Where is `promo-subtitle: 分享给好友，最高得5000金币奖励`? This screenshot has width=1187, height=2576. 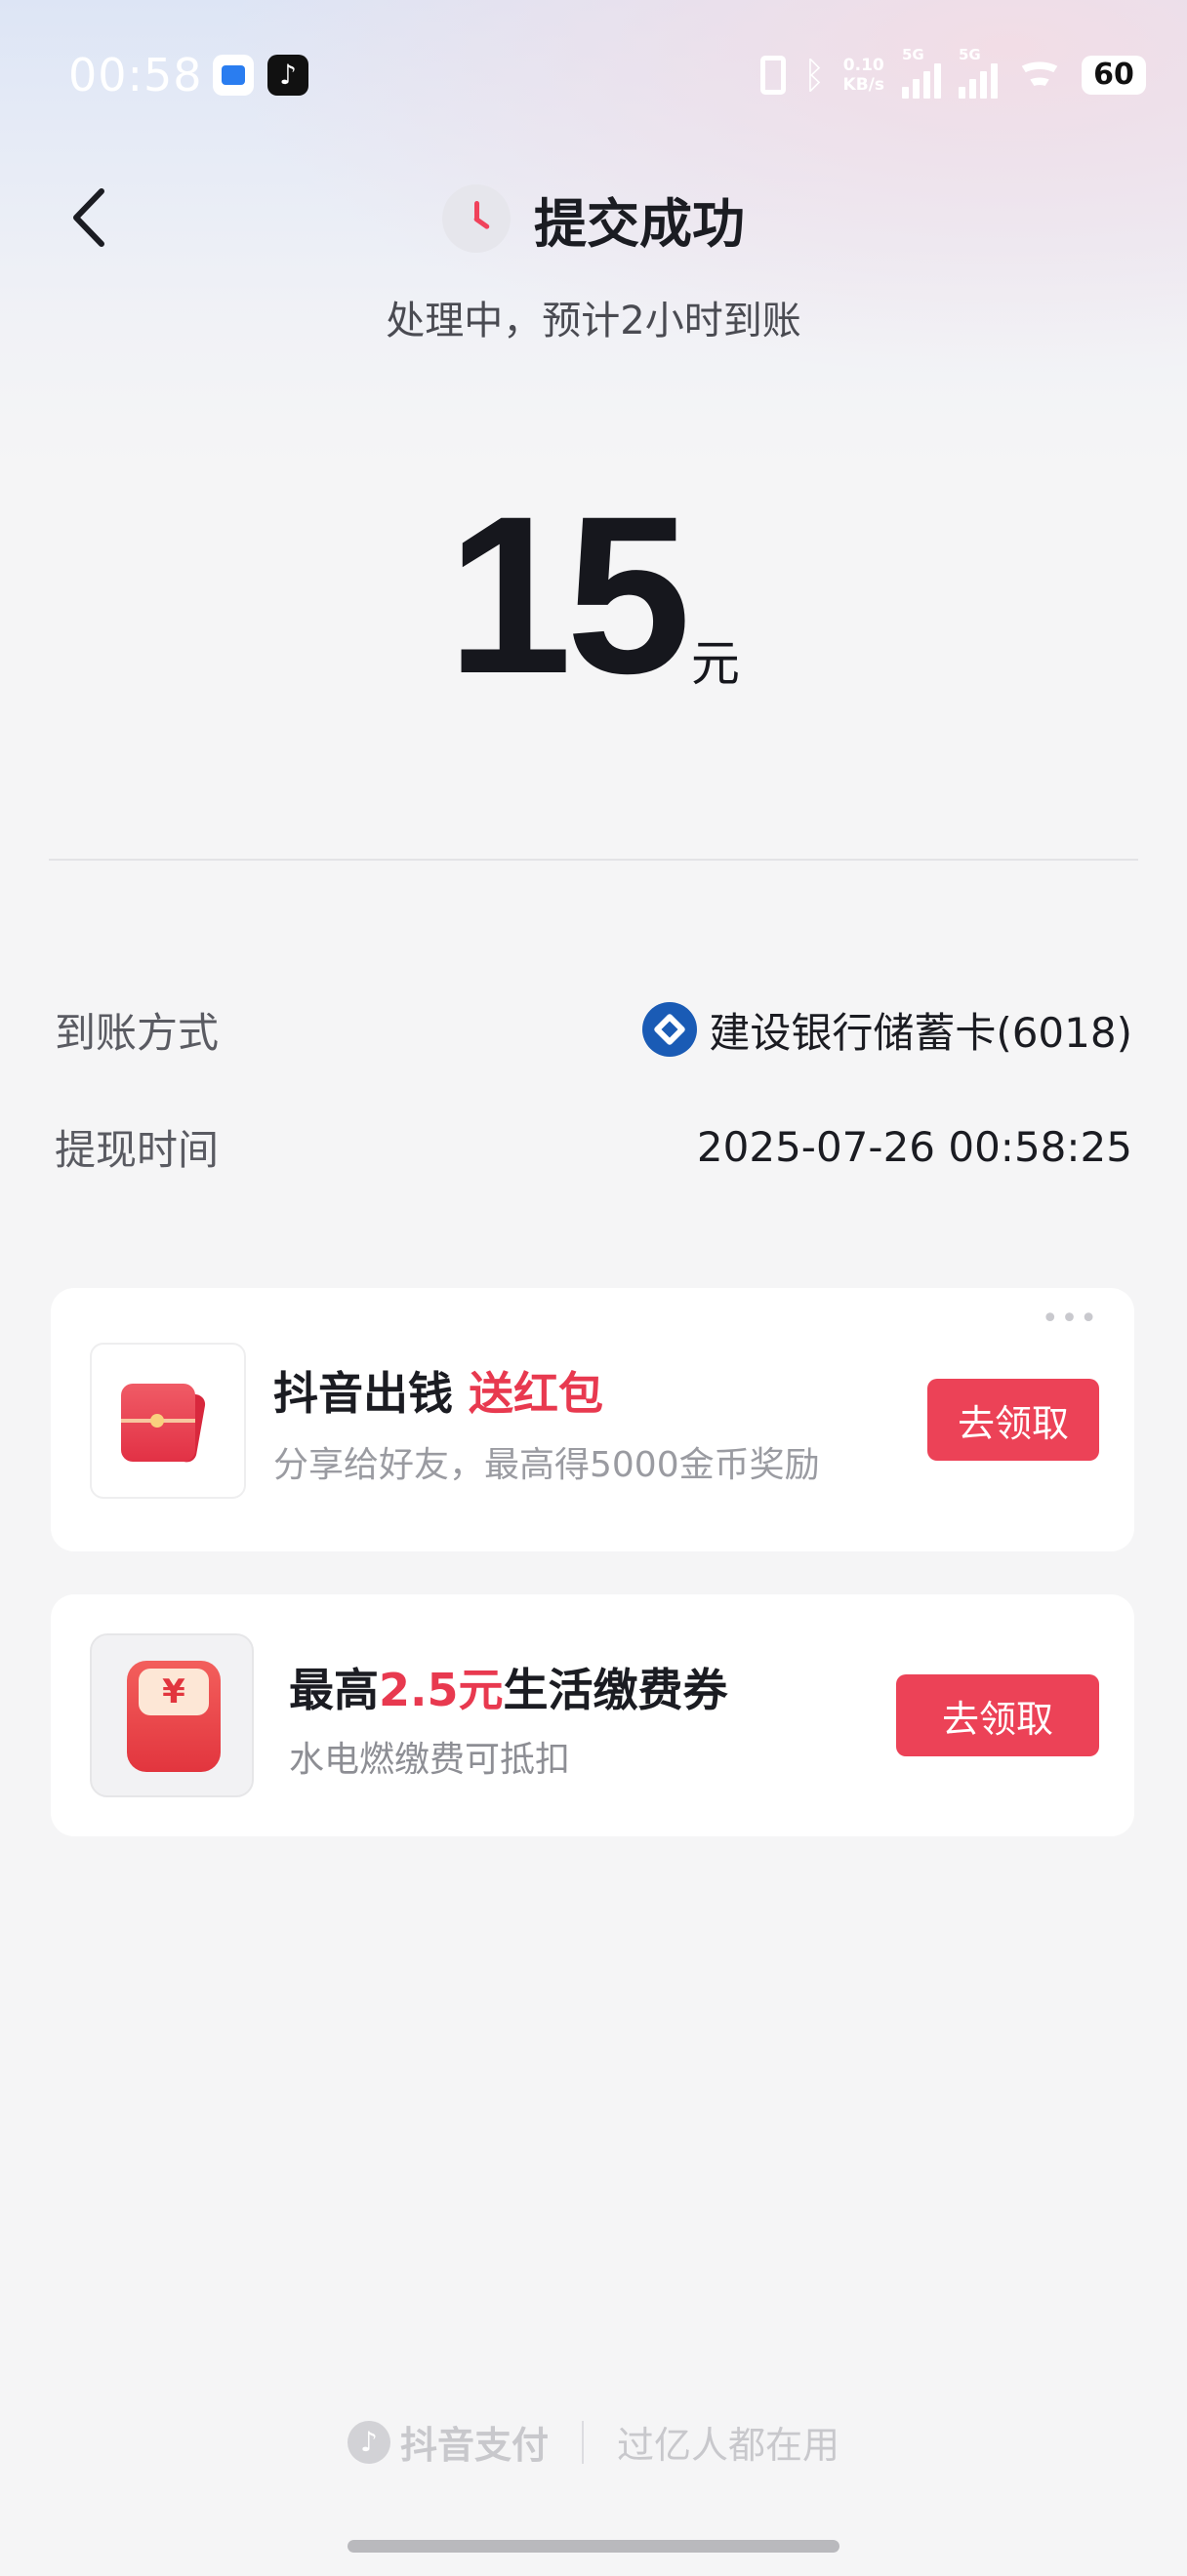
promo-subtitle: 分享给好友，最高得5000金币奖励 is located at coordinates (546, 1465).